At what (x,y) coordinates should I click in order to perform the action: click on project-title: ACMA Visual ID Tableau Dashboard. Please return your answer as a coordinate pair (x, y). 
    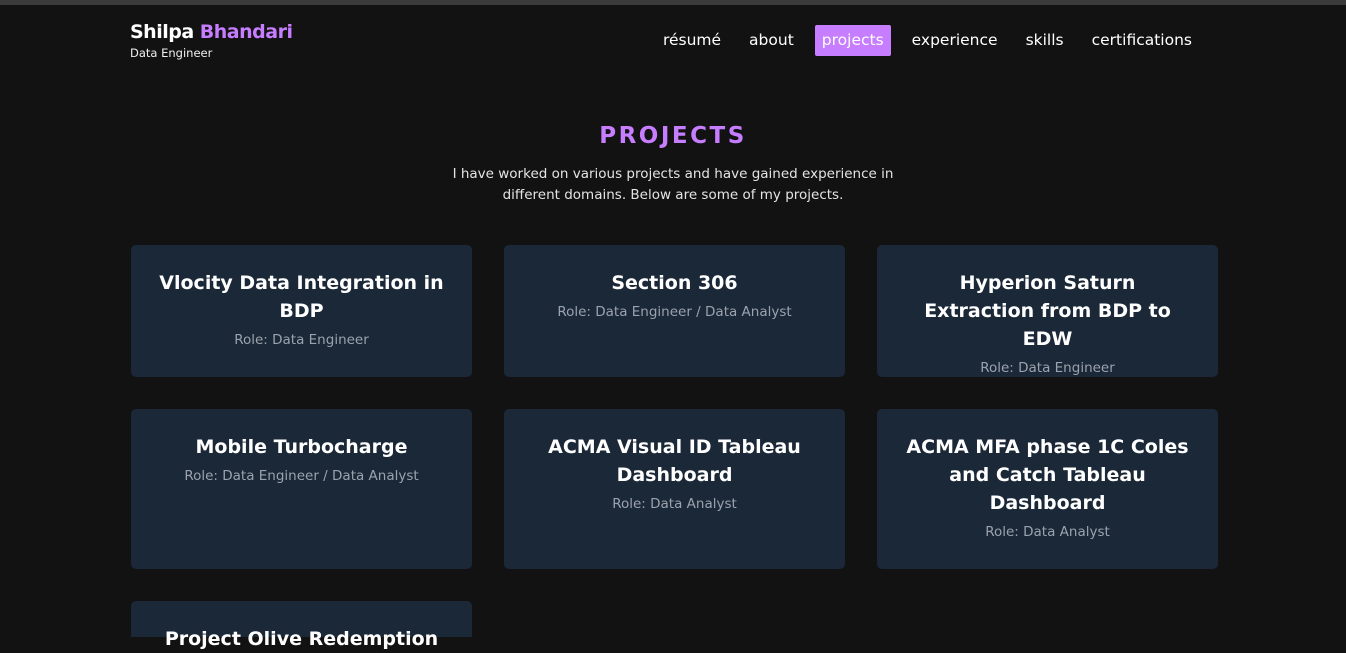
    Looking at the image, I should click on (674, 461).